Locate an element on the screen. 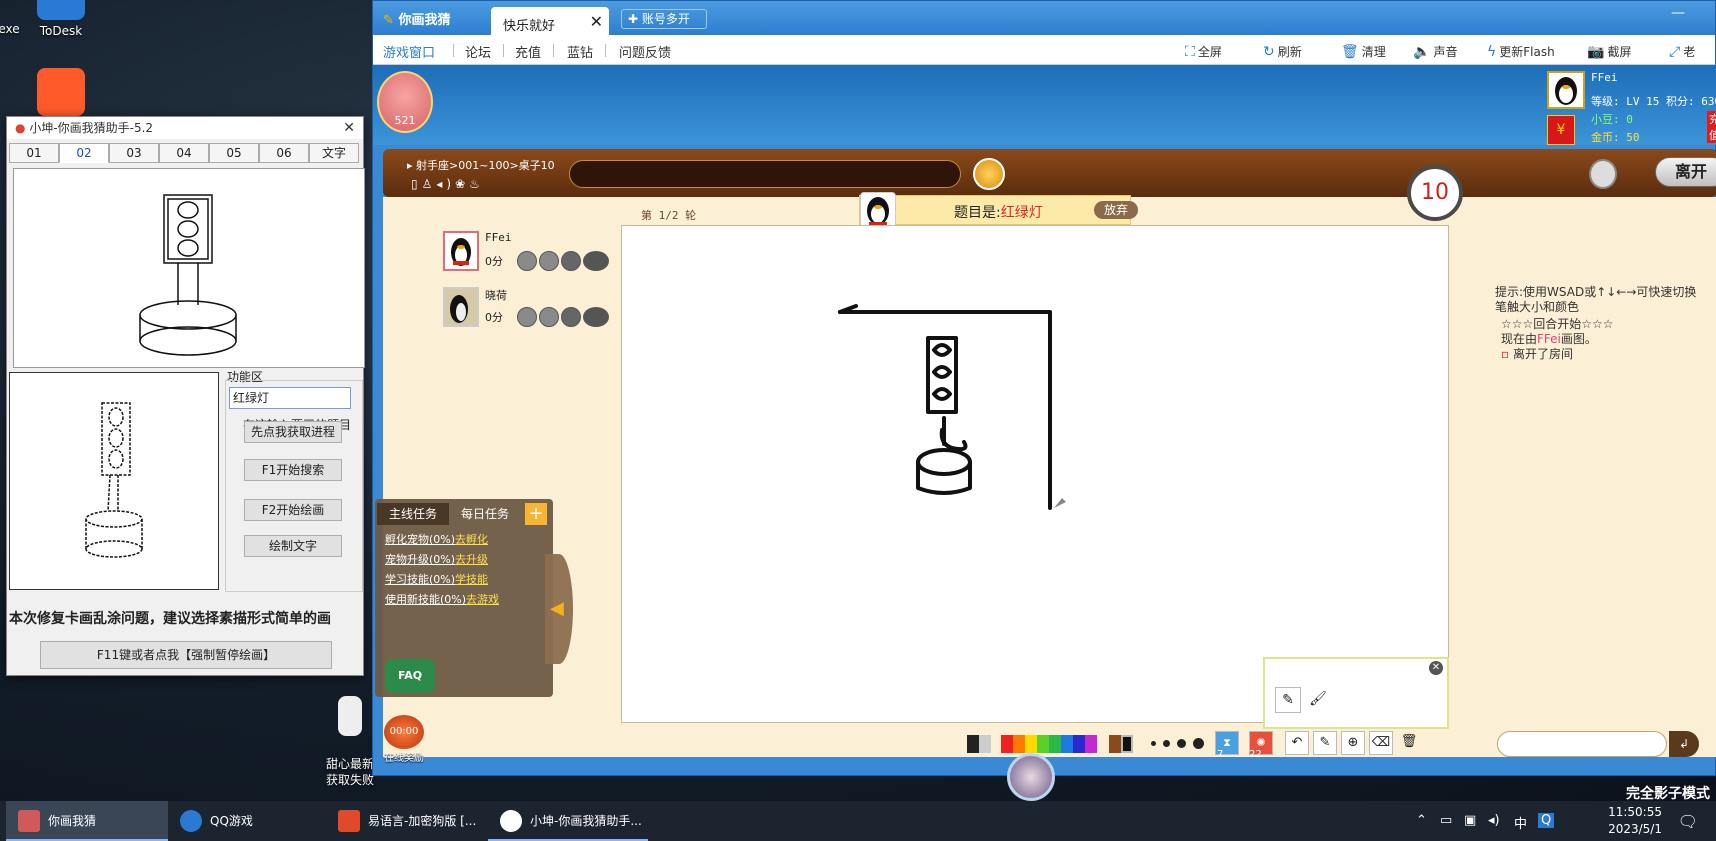 The width and height of the screenshot is (1716, 841). color-swatch-navy is located at coordinates (1079, 744).